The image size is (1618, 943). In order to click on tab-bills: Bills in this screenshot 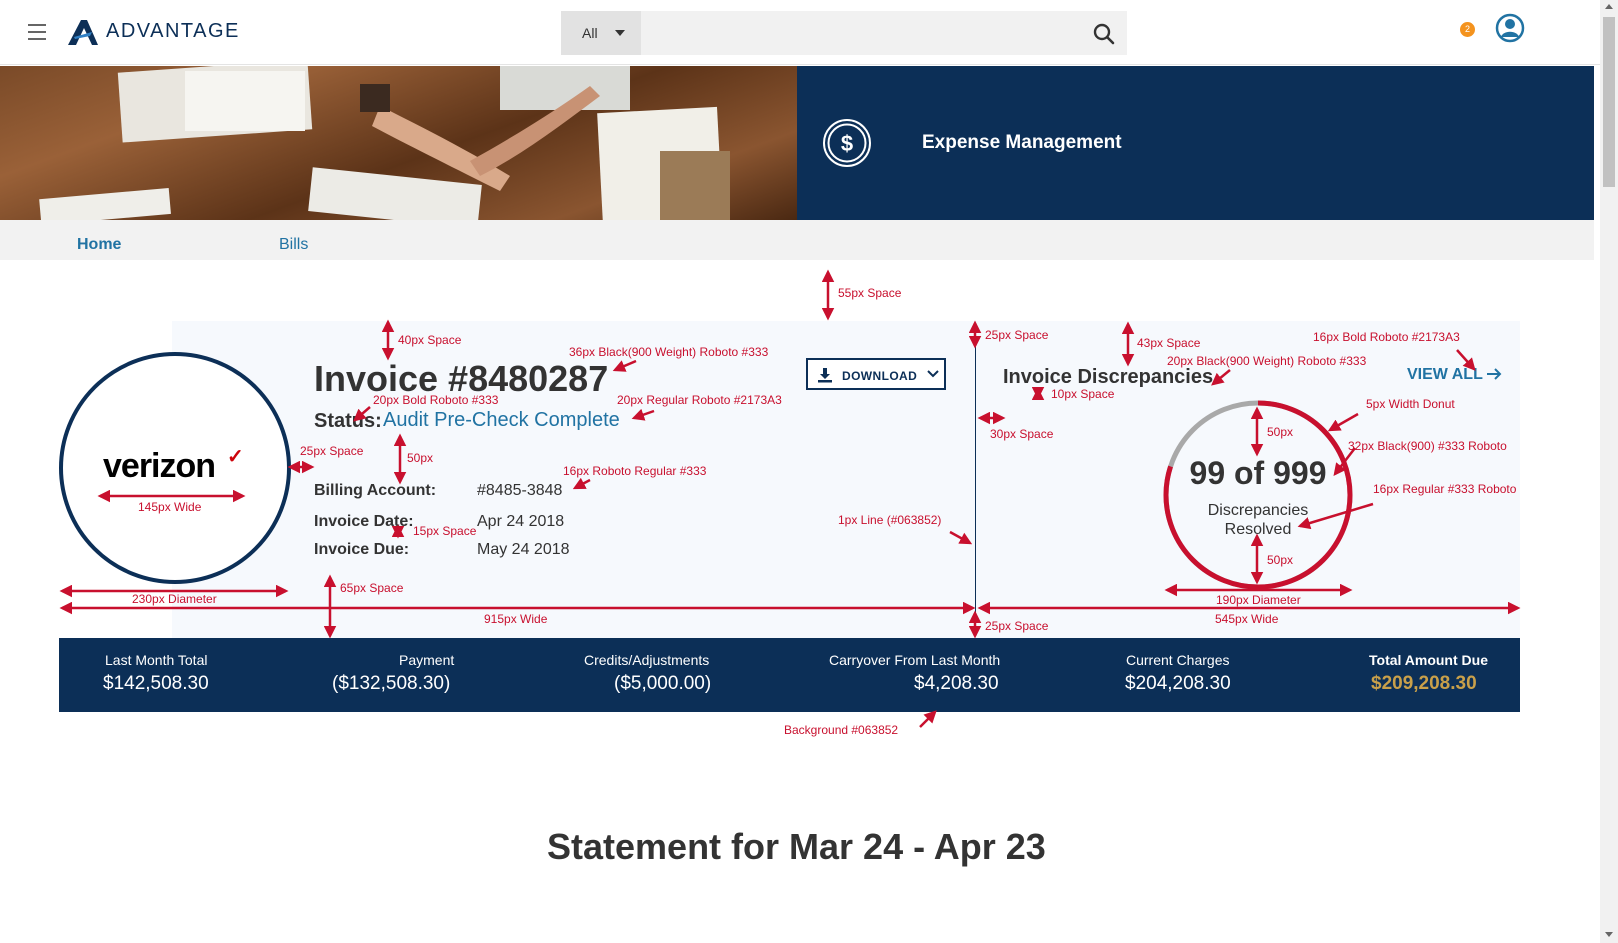, I will do `click(293, 245)`.